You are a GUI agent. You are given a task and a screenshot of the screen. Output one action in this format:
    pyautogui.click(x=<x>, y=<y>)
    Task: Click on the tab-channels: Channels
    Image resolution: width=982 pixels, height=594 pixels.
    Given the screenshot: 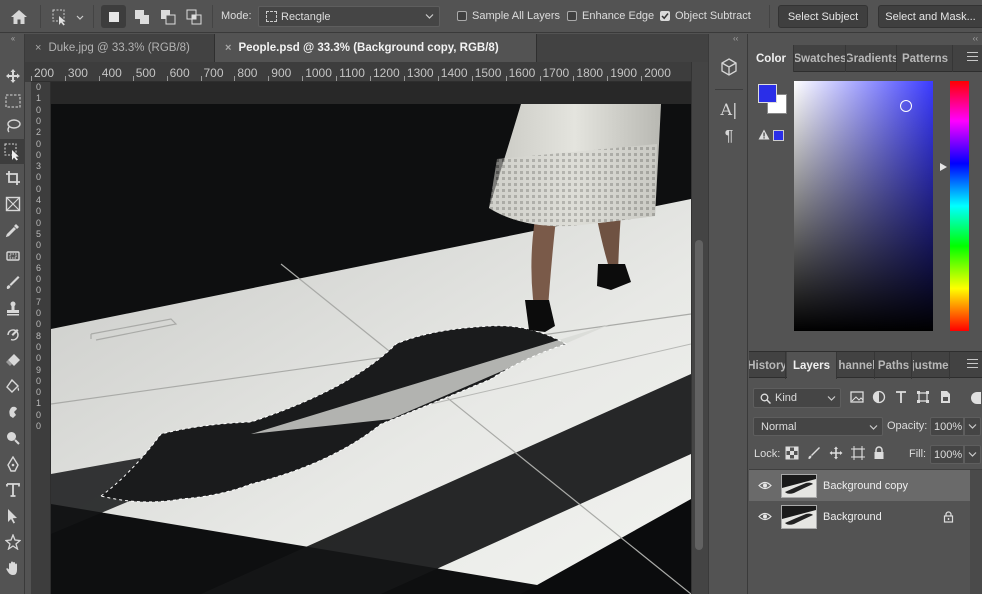 What is the action you would take?
    pyautogui.click(x=856, y=365)
    